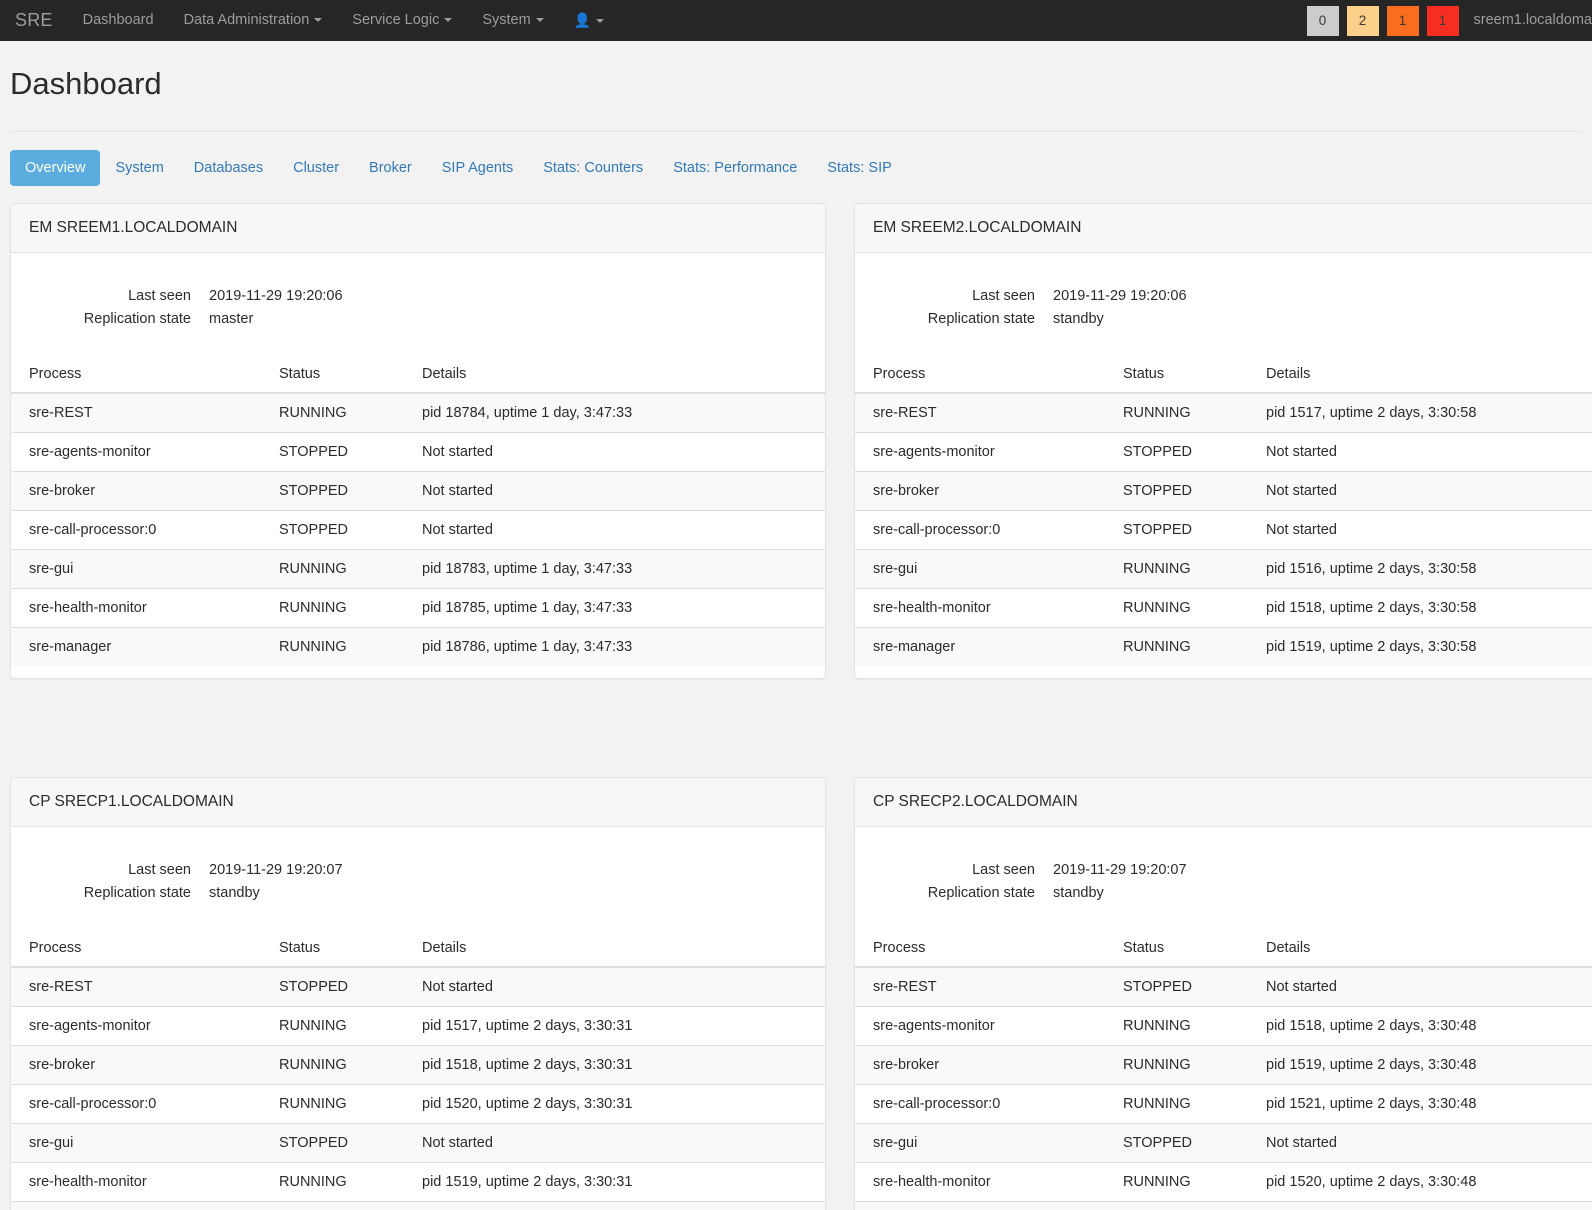 The width and height of the screenshot is (1592, 1210). Describe the element at coordinates (402, 20) in the screenshot. I see `nav-link-service-logic: Service Logic` at that location.